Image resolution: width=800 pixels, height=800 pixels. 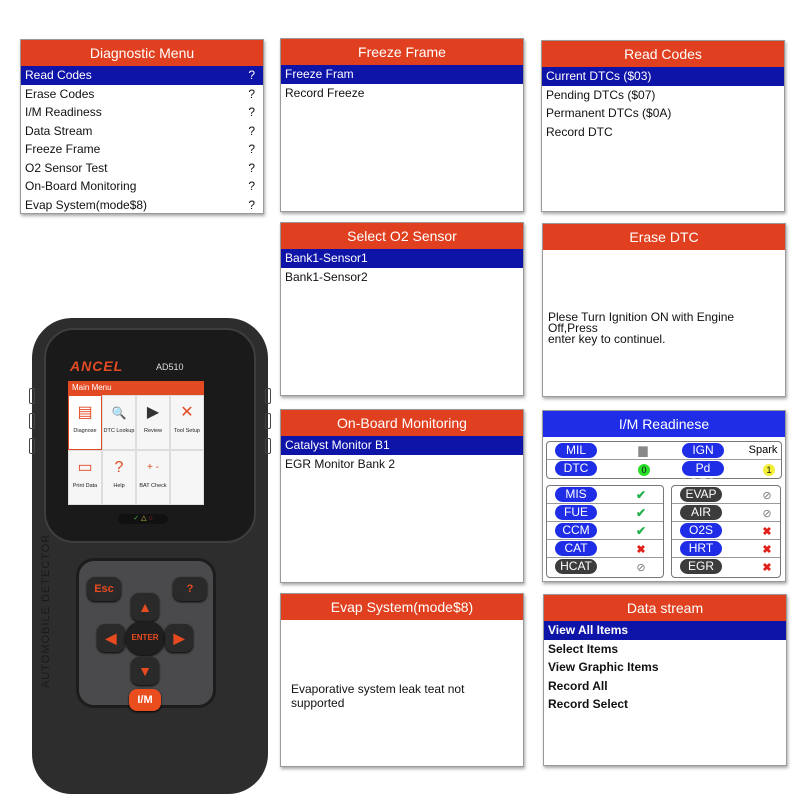 What do you see at coordinates (402, 74) in the screenshot?
I see `menu-item-freeze-fram: Freeze Fram` at bounding box center [402, 74].